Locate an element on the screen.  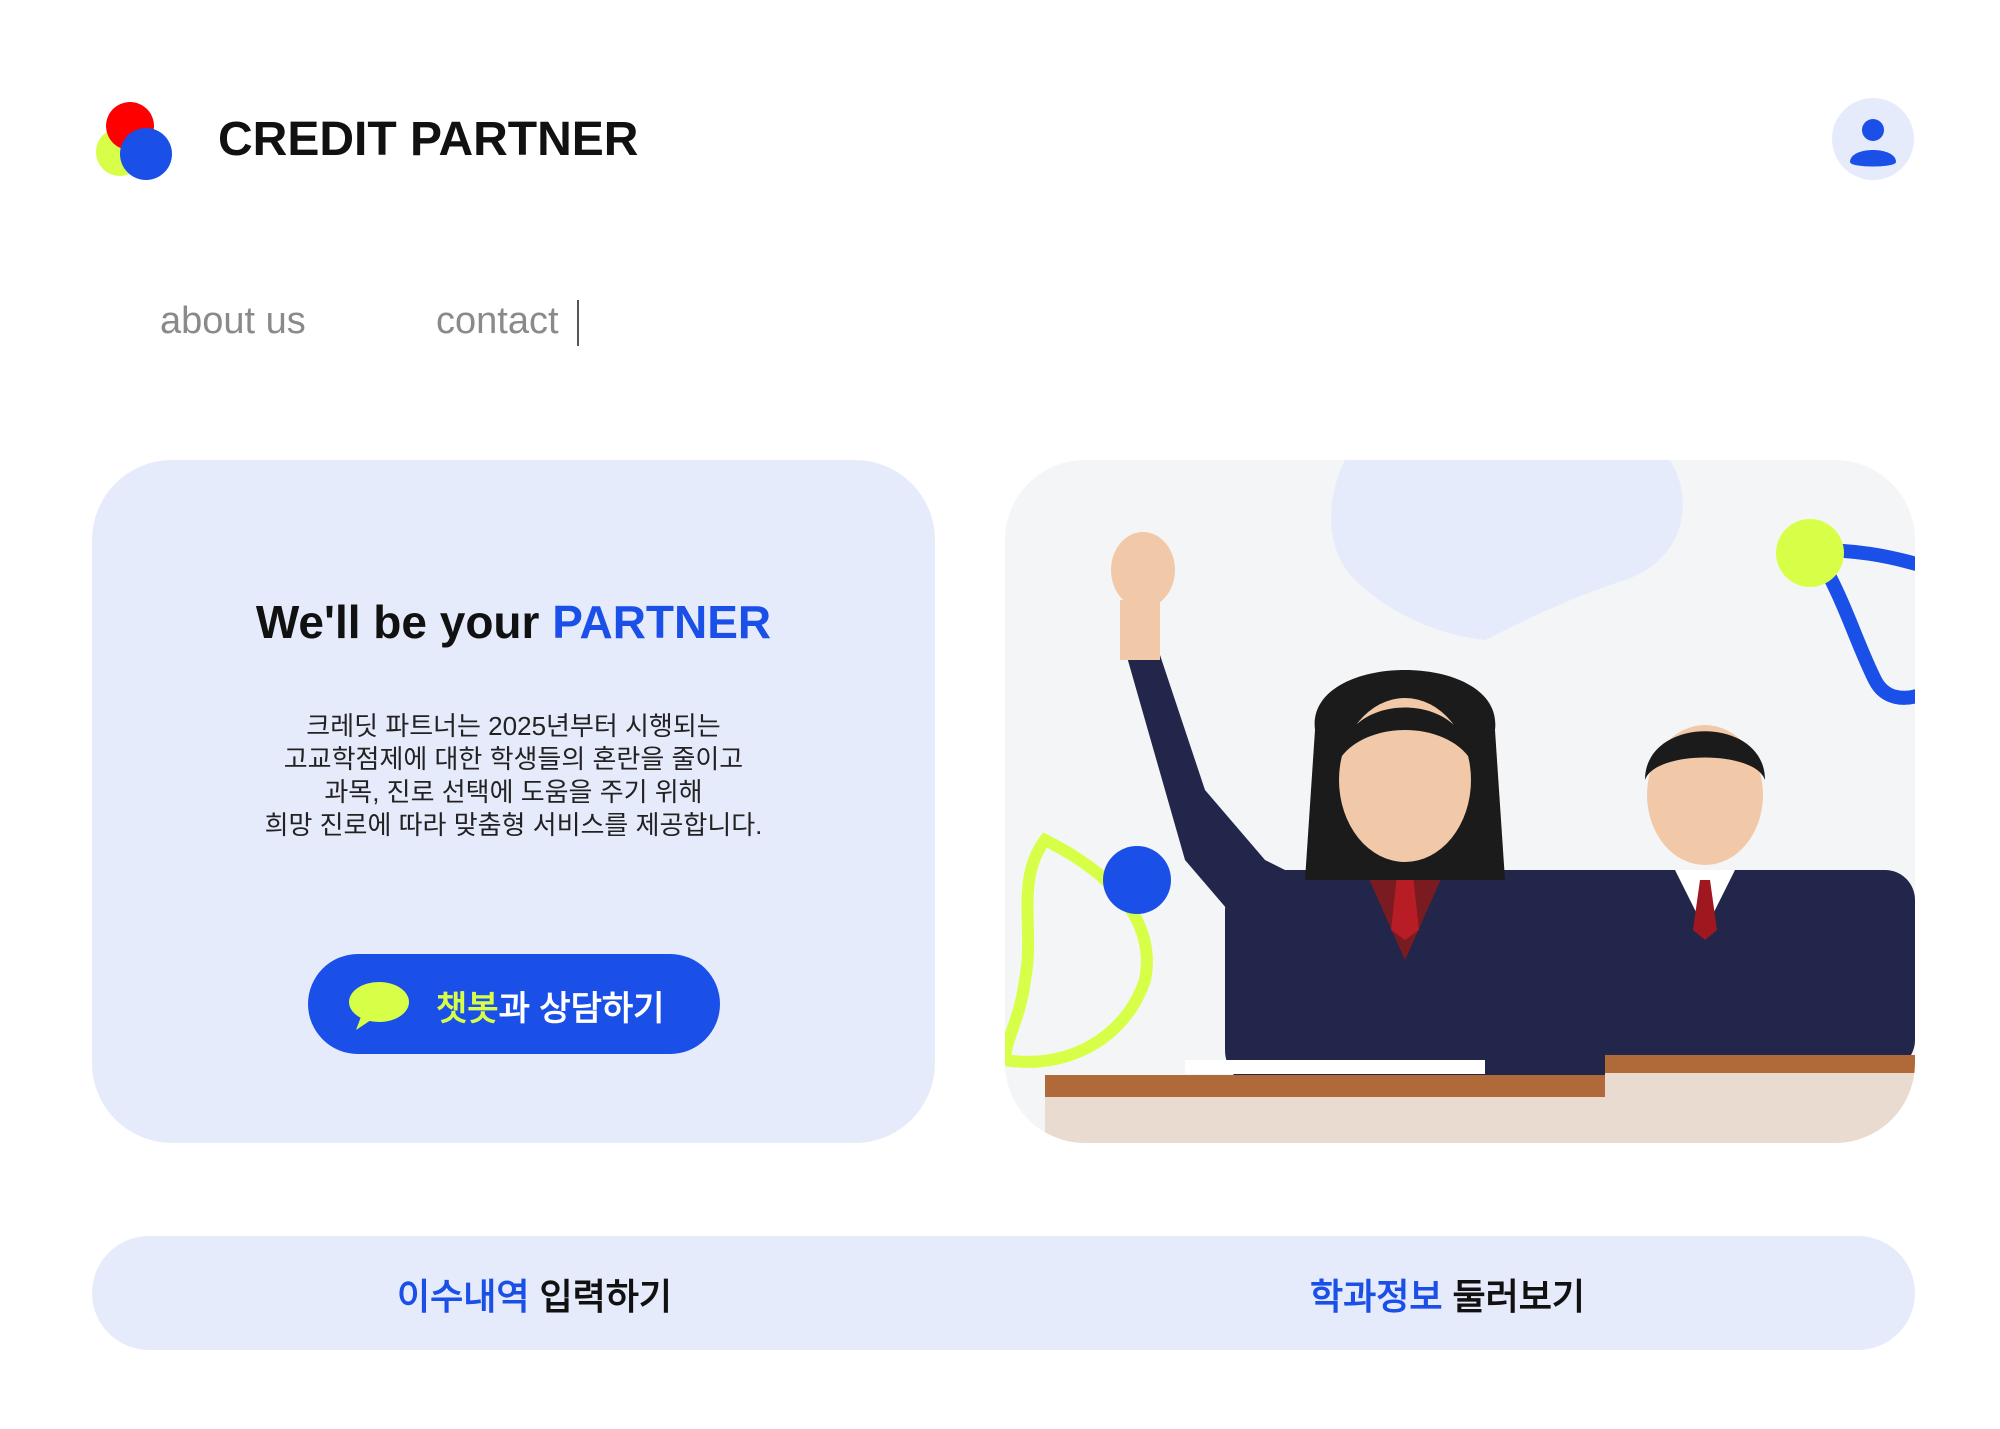
hero-description-line: 고교학점제에 대한 학생들의 혼란을 줄이고 is located at coordinates (513, 759).